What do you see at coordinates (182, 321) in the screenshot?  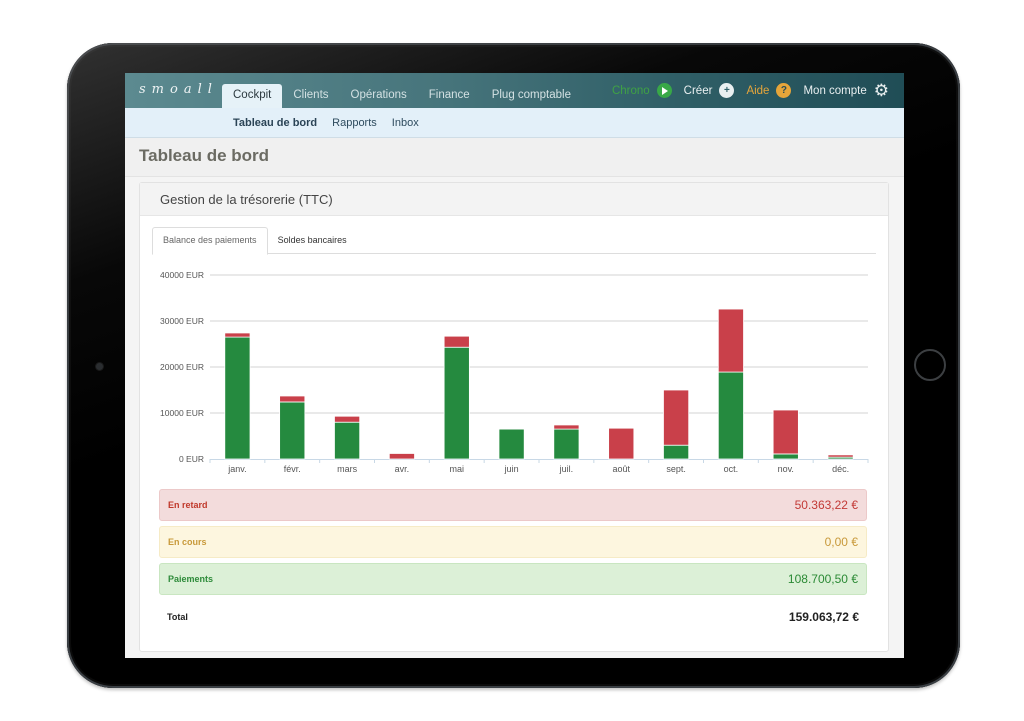 I see `y-tick-label: 30000 EUR` at bounding box center [182, 321].